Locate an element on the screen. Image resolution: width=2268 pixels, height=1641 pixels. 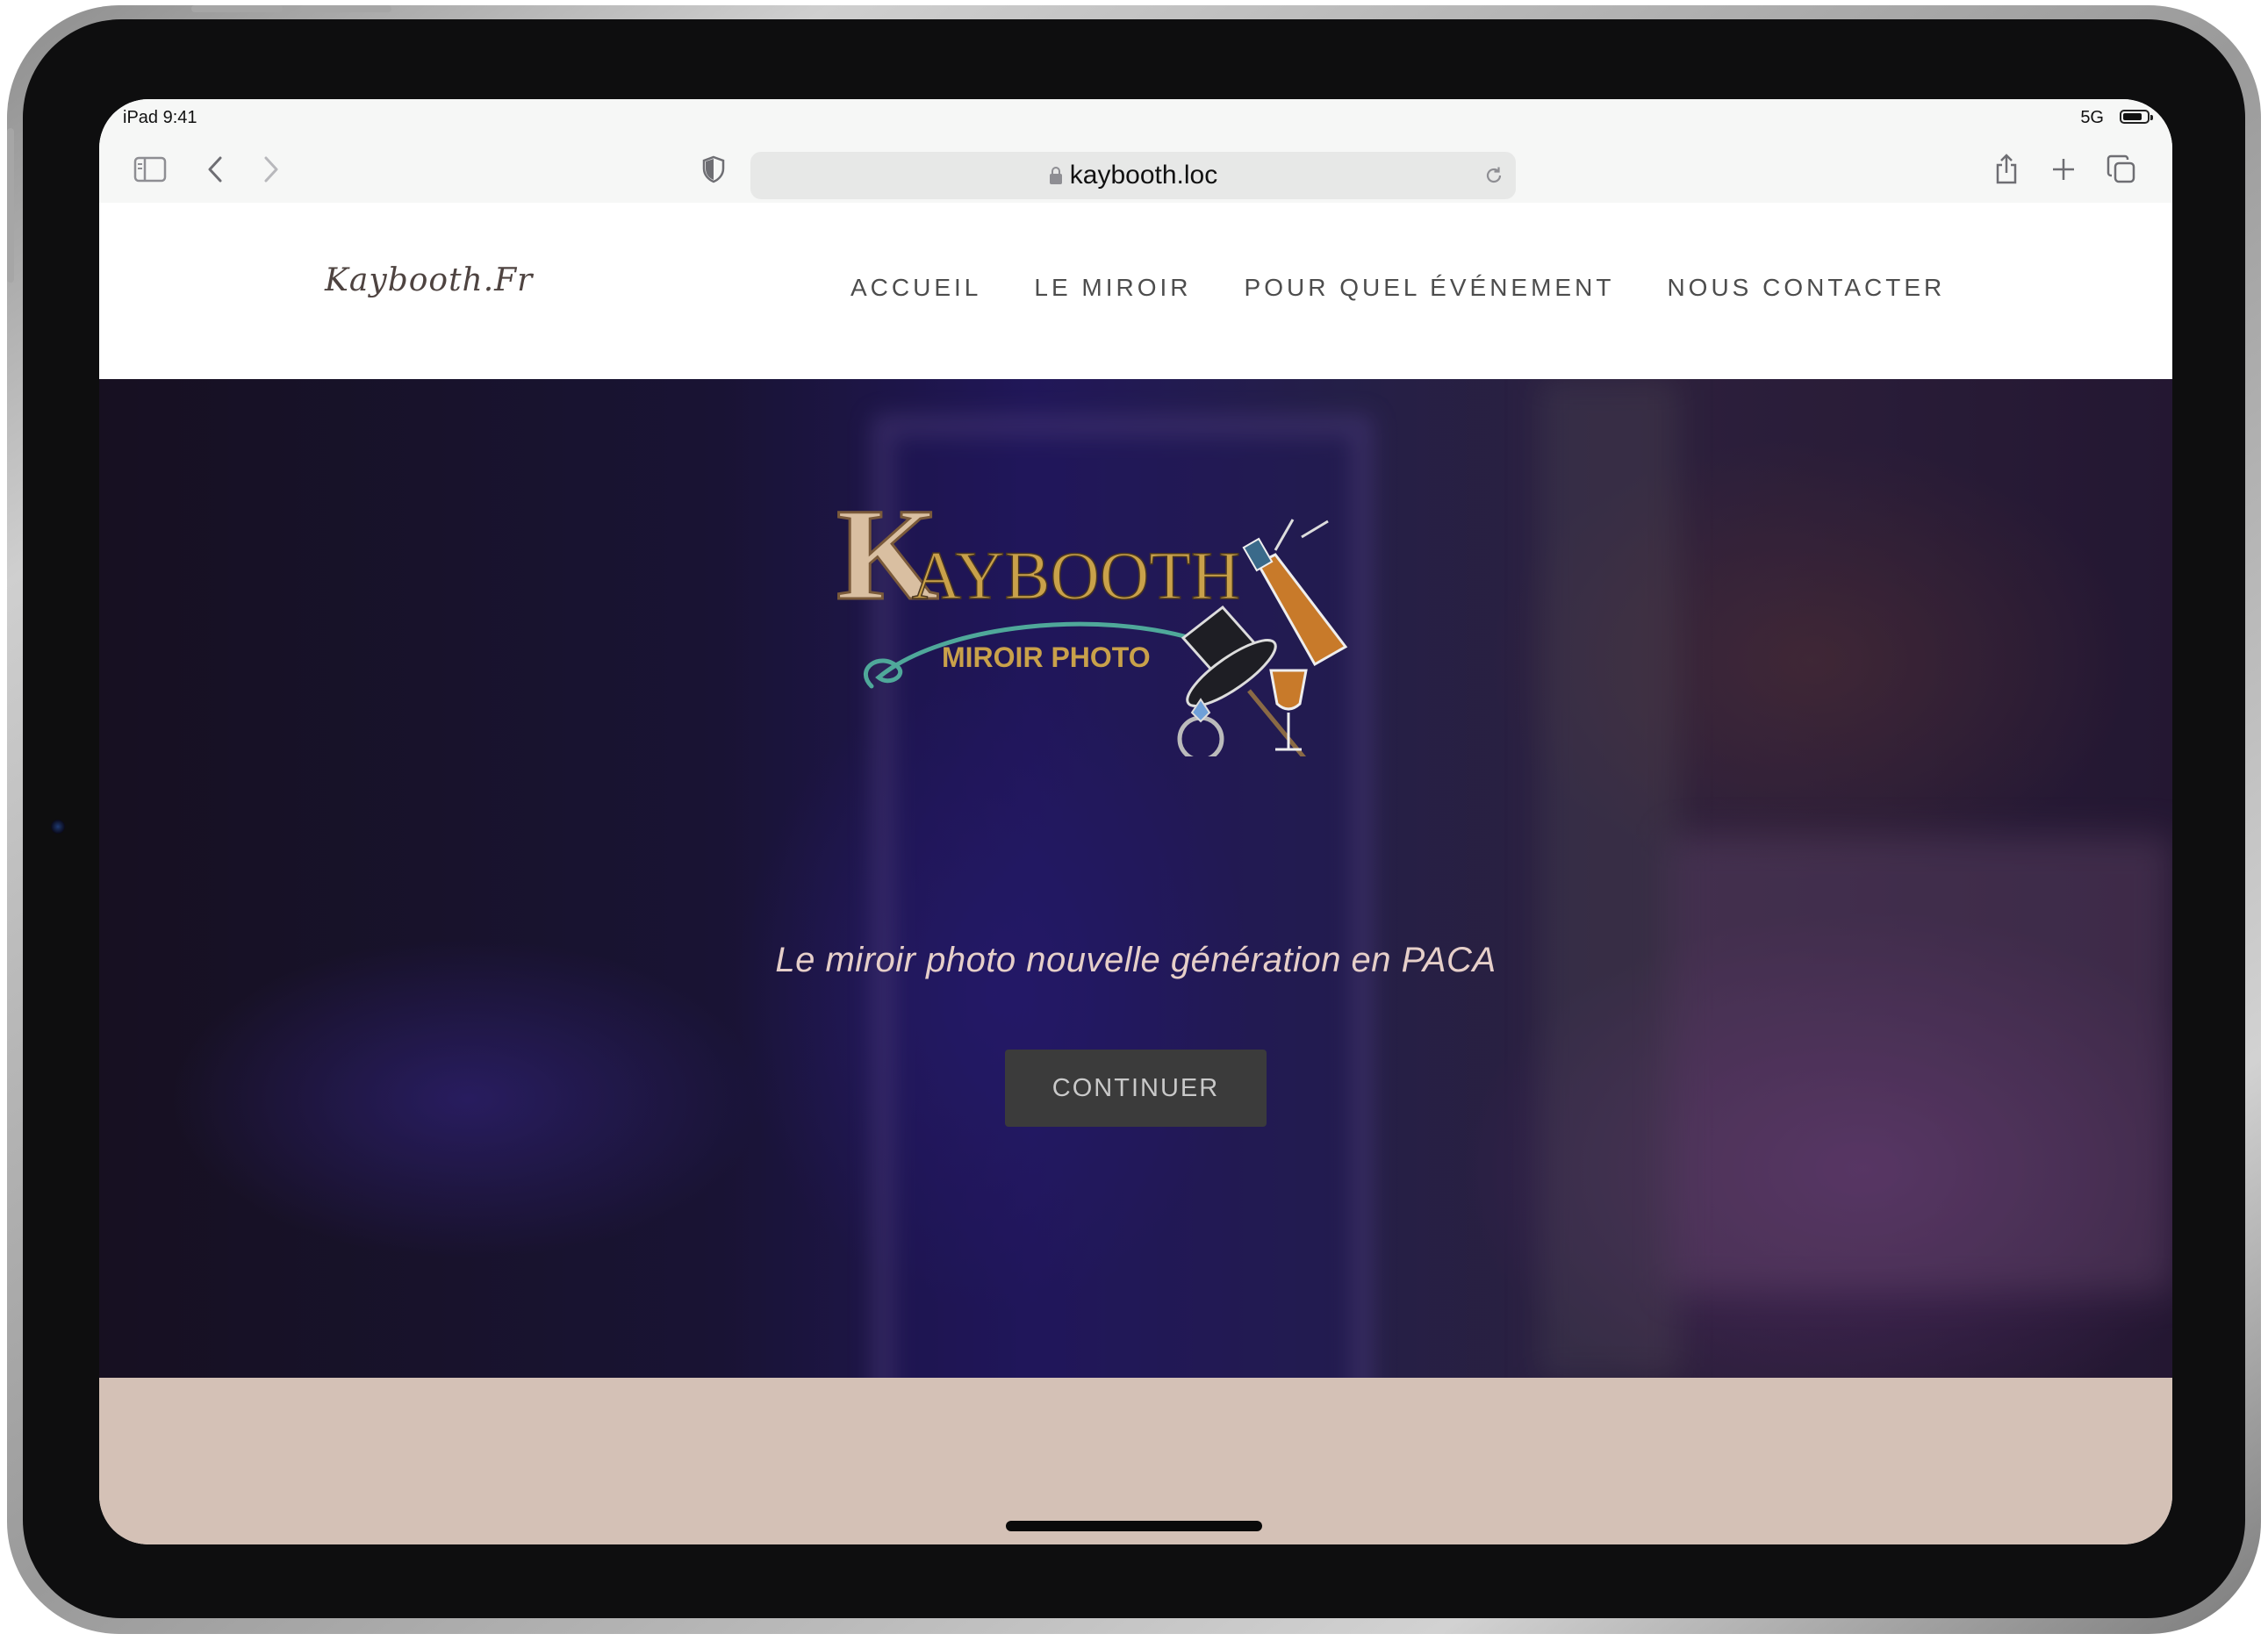
wine-glass-icon is located at coordinates (1288, 710).